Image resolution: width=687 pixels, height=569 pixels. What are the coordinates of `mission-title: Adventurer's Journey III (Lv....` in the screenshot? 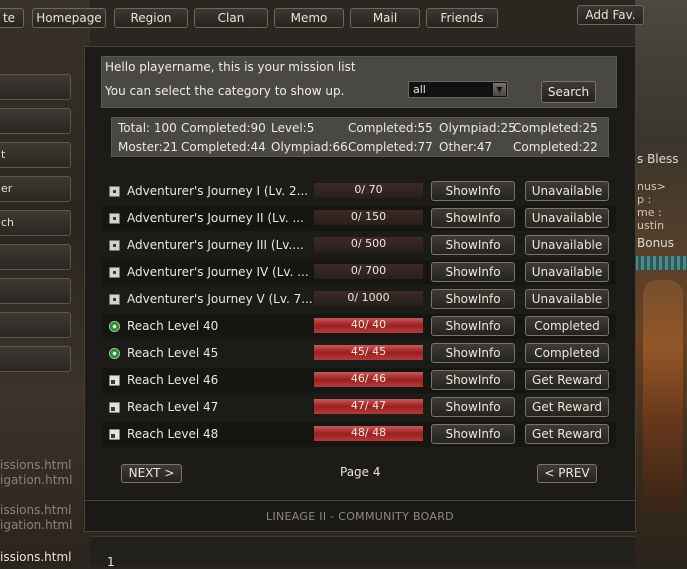 It's located at (215, 245).